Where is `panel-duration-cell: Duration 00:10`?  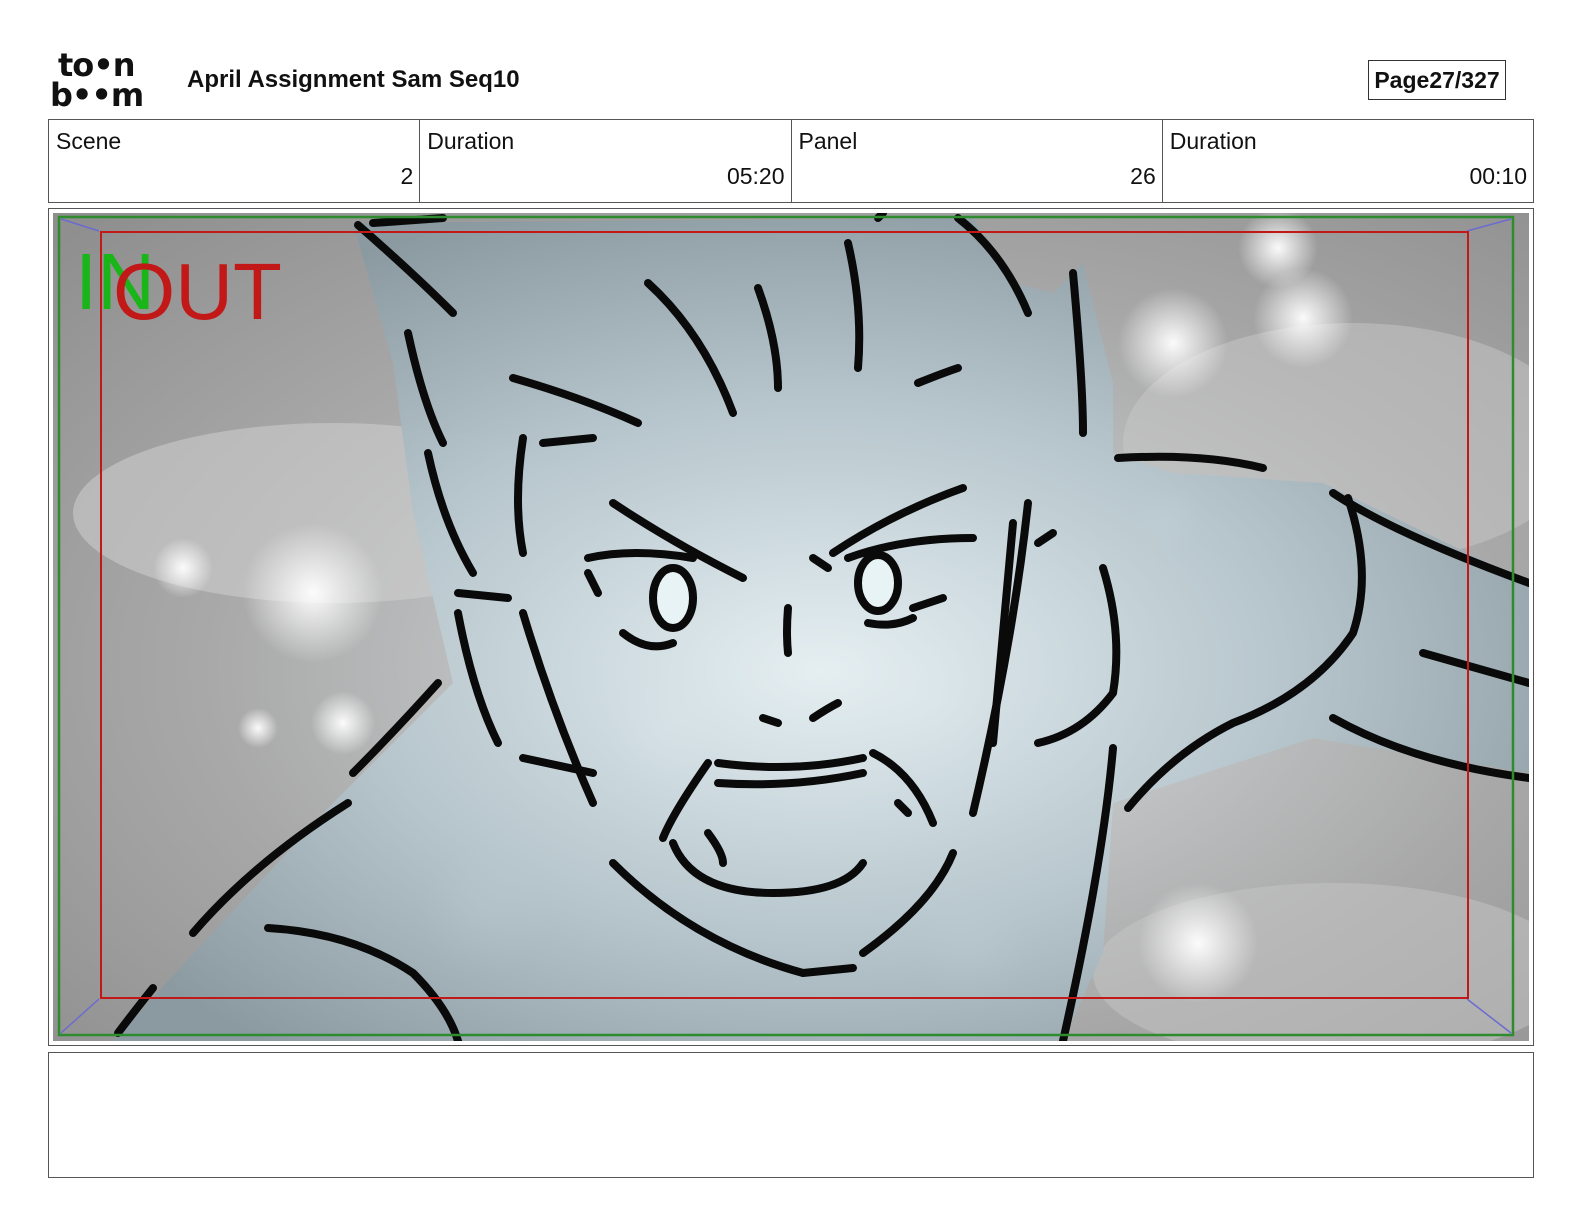
panel-duration-cell: Duration 00:10 is located at coordinates (1348, 161).